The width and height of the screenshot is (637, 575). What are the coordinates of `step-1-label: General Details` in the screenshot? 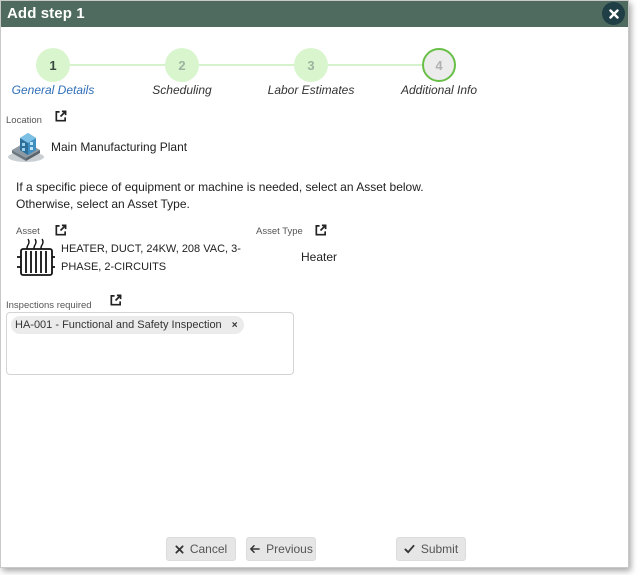 It's located at (53, 90).